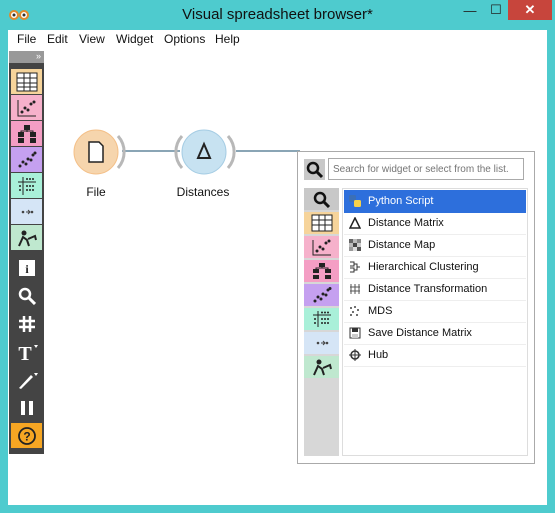 Image resolution: width=555 pixels, height=513 pixels. I want to click on text-tool-button: T, so click(26, 351).